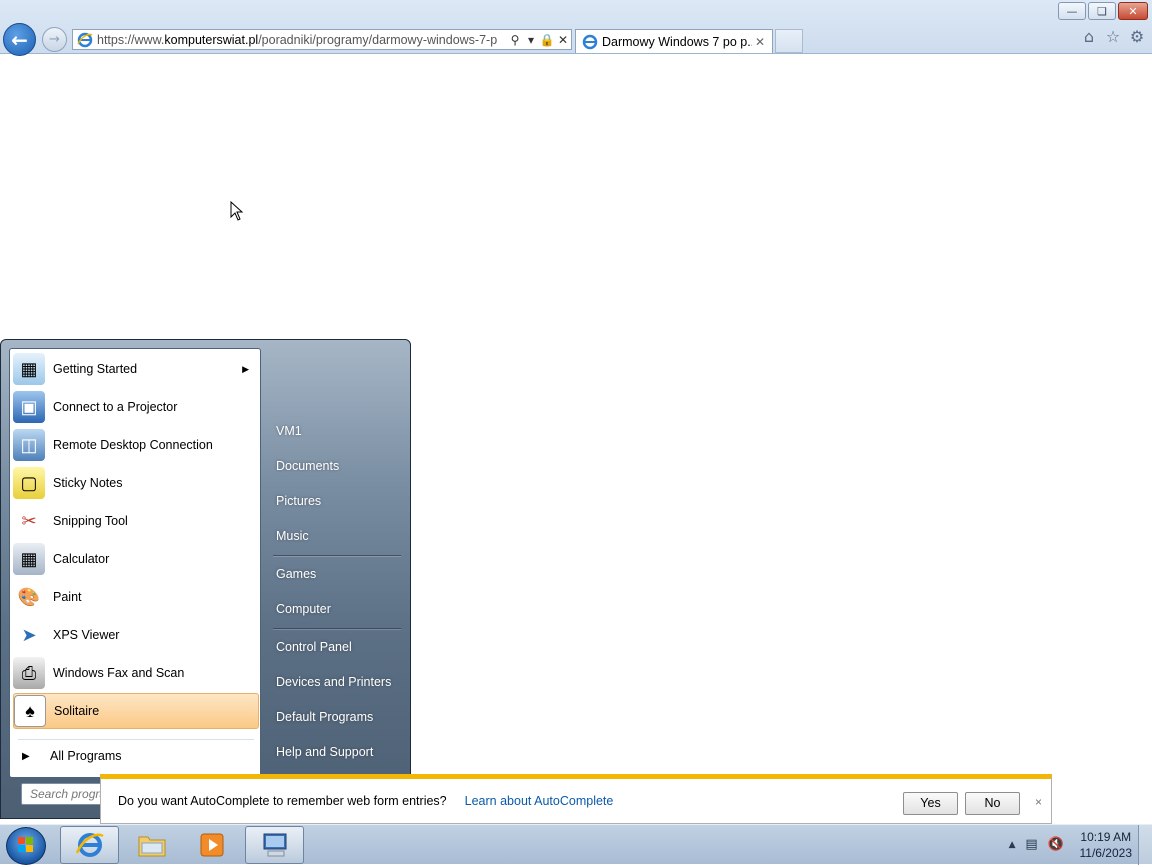  I want to click on start-right-documents: Documents, so click(337, 466).